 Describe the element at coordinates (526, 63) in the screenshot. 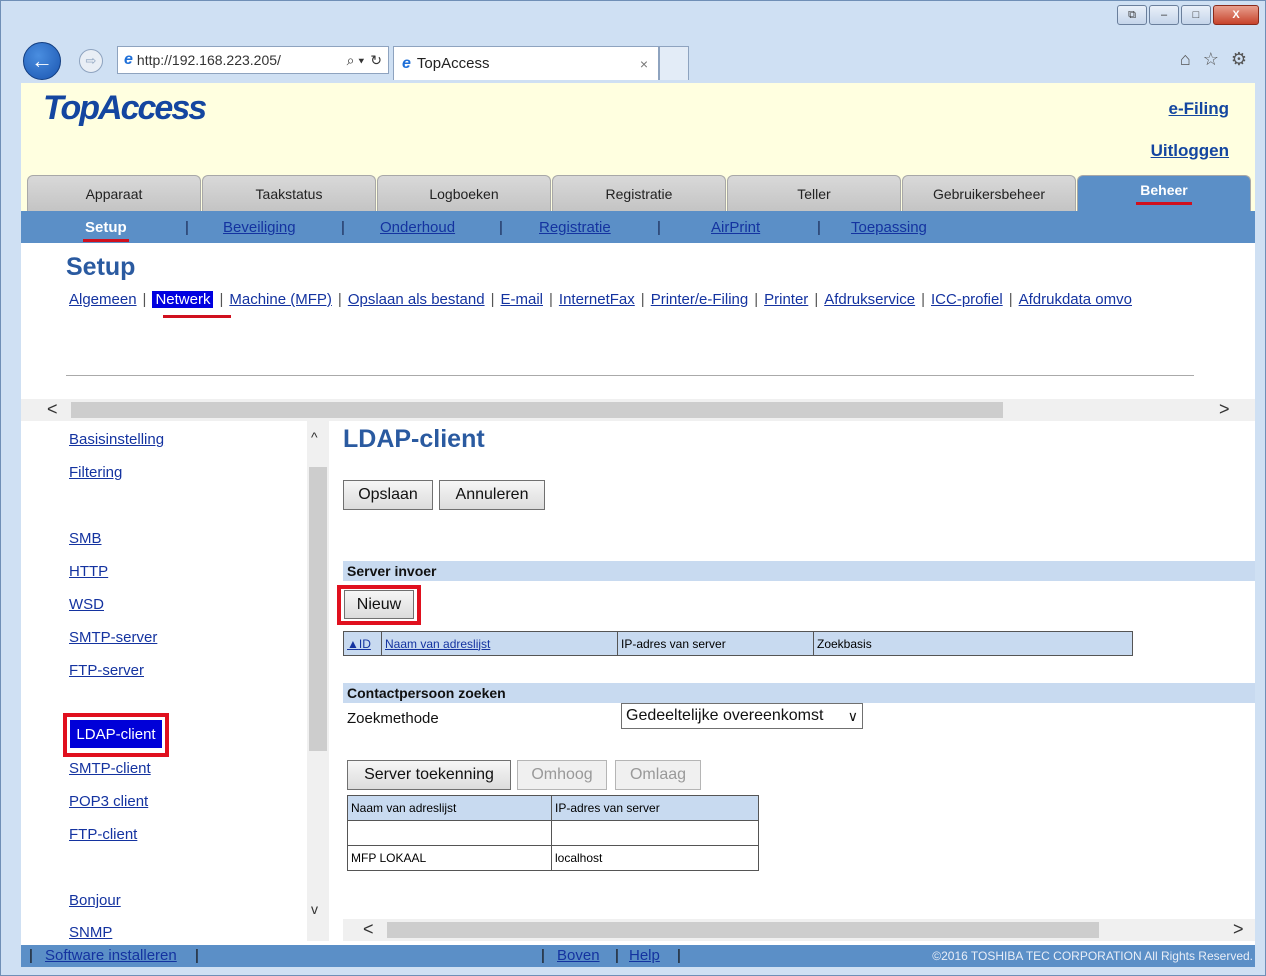

I see `browser-tab: e TopAccess ×` at that location.